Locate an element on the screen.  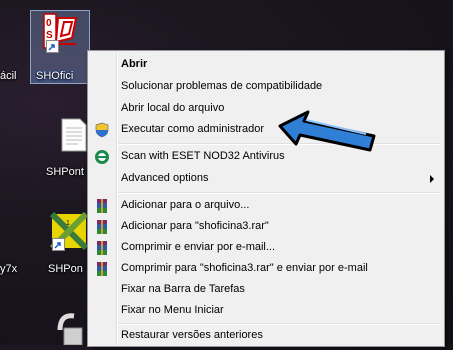
menu-item-label: Abrir is located at coordinates (134, 64).